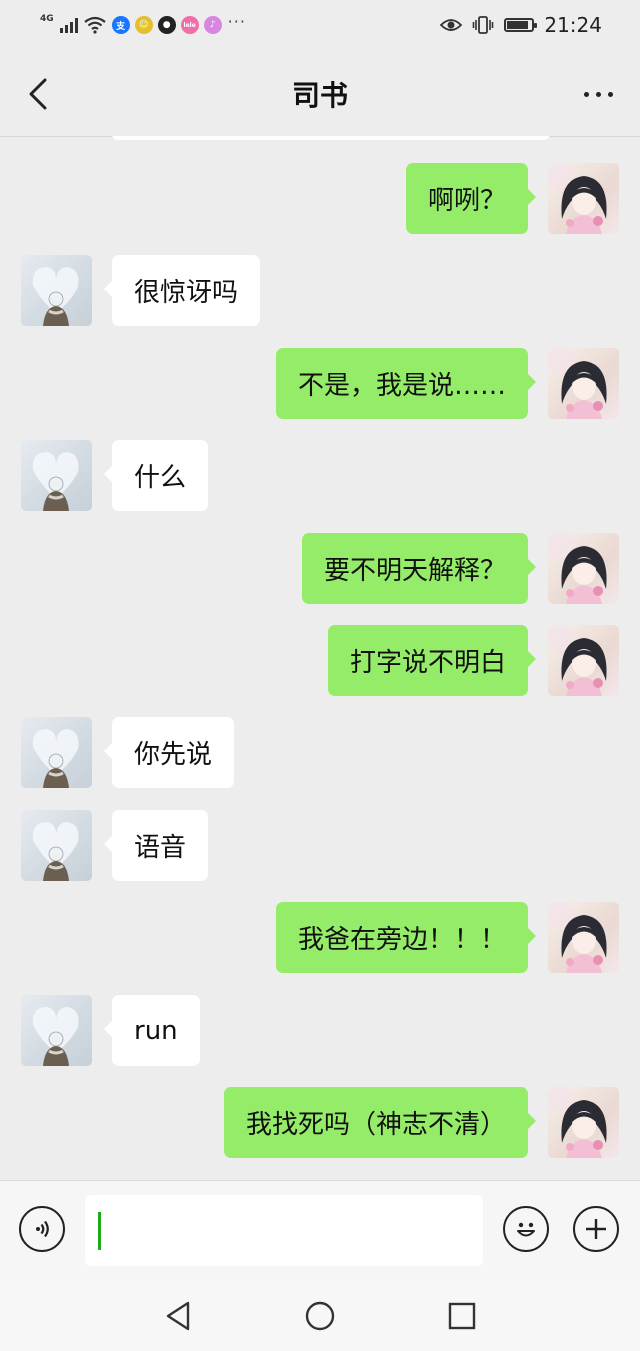 Image resolution: width=640 pixels, height=1351 pixels. Describe the element at coordinates (471, 198) in the screenshot. I see `message-bubble: 啊咧？` at that location.